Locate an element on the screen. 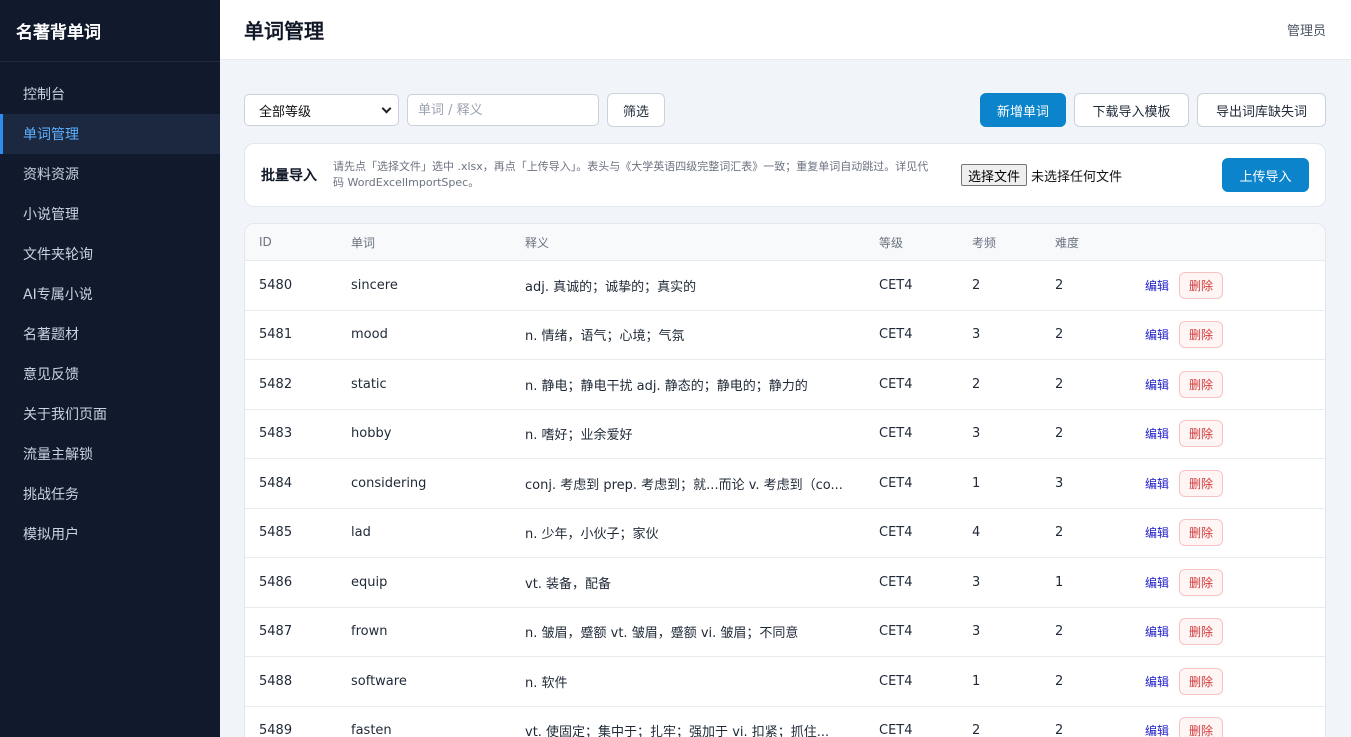  table-row: 5488 software n. 软件 CET4 1 2 编辑 删除 is located at coordinates (785, 682).